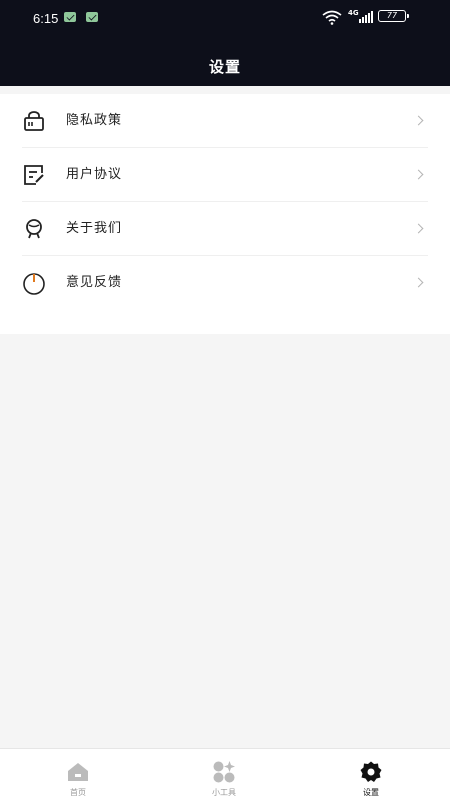  Describe the element at coordinates (392, 16) in the screenshot. I see `battery-icon: 77` at that location.